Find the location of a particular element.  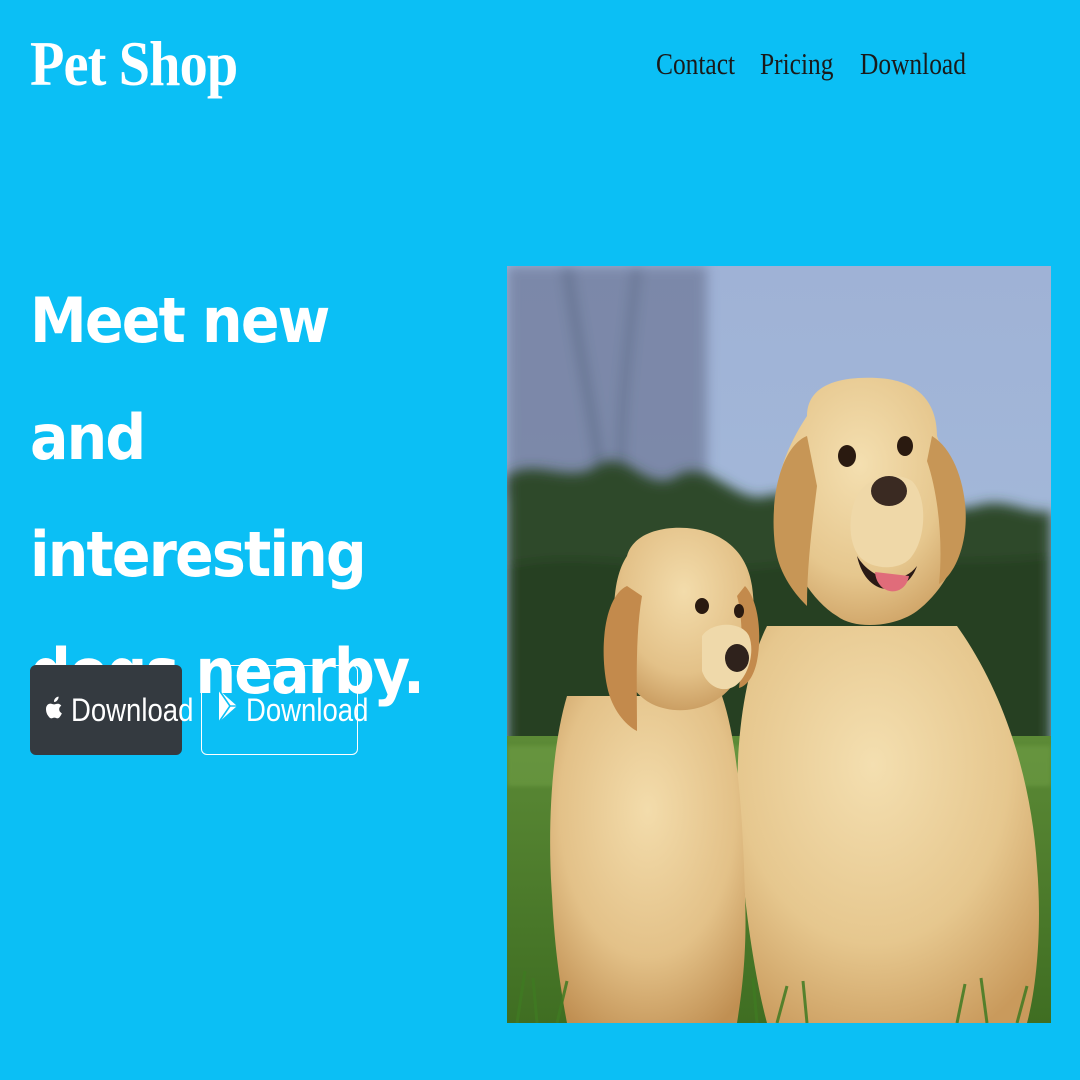

hero-headline: Meet new and interesting dogs nearby. is located at coordinates (227, 496).